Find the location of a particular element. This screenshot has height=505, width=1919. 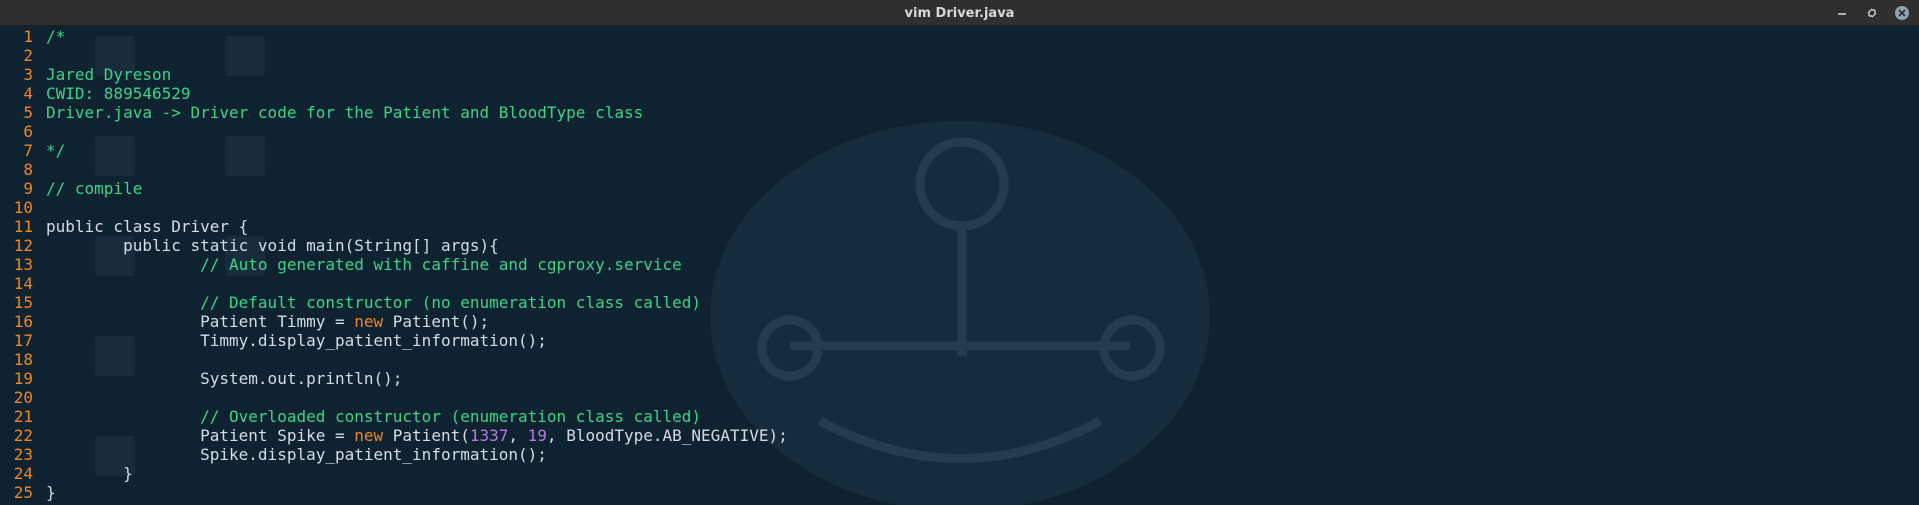

code-token-plain: public static void main(String[] args){ is located at coordinates (272, 245).